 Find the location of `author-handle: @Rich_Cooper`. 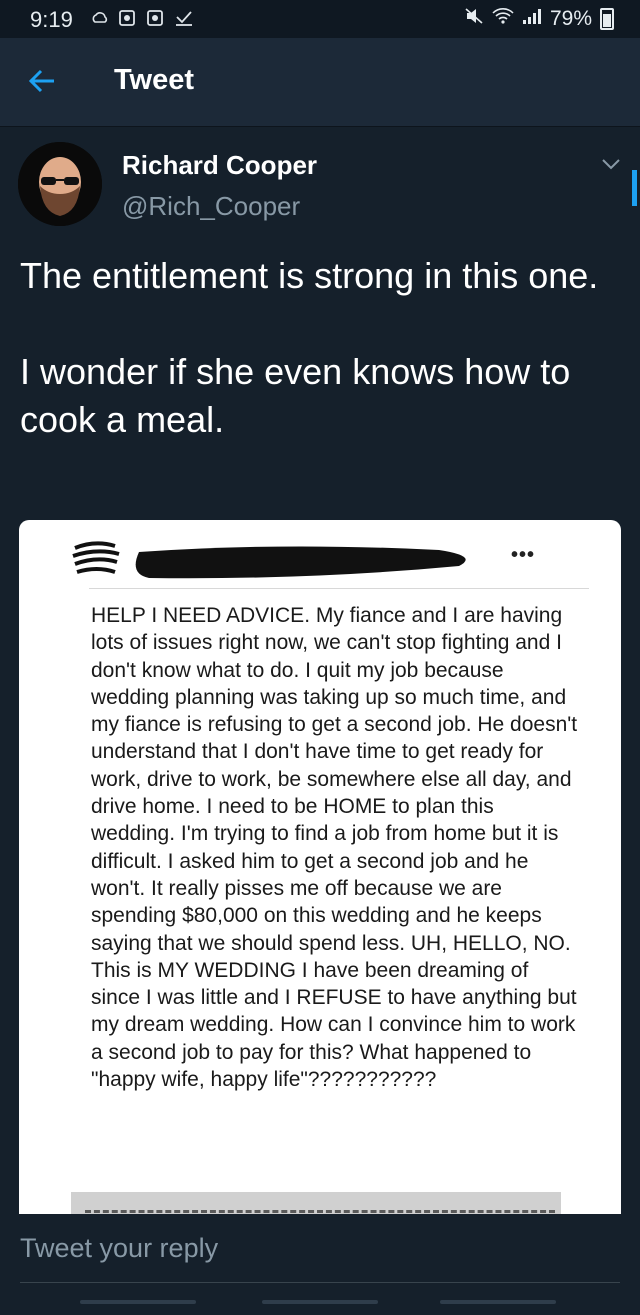

author-handle: @Rich_Cooper is located at coordinates (211, 206).